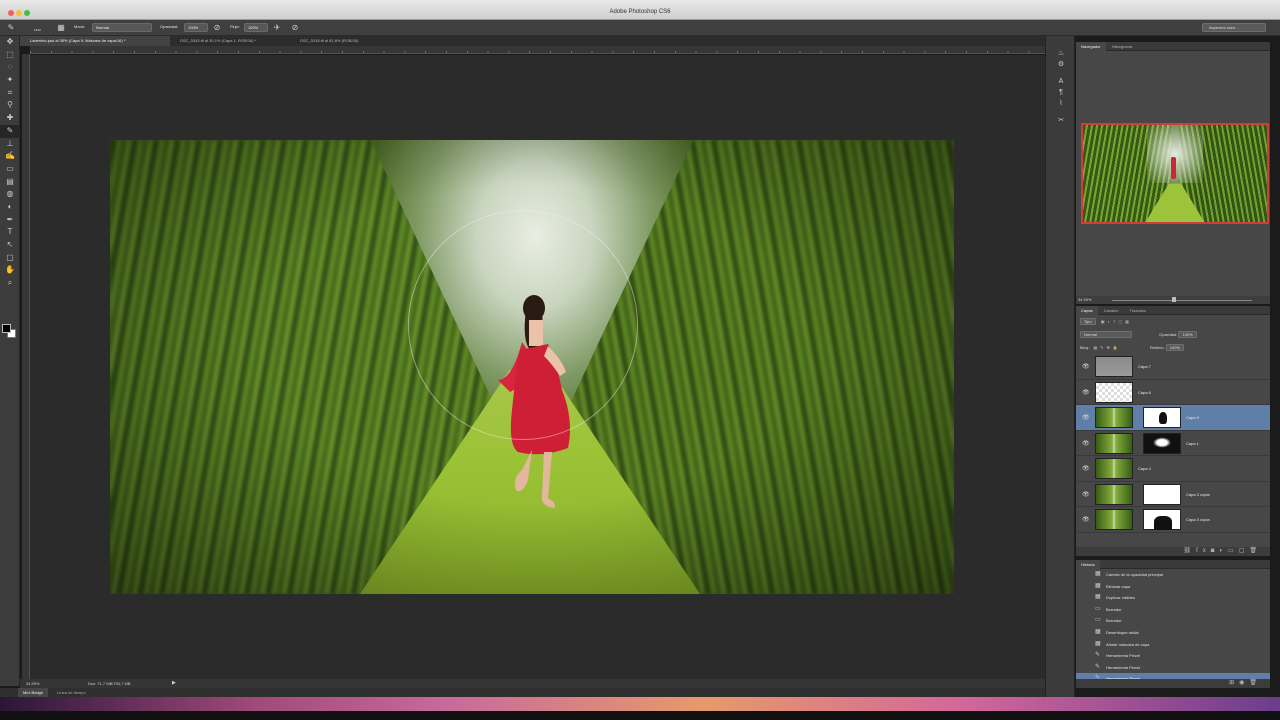 This screenshot has height=720, width=1280. What do you see at coordinates (10, 144) in the screenshot?
I see `clone-stamp-tool-icon: ⊥` at bounding box center [10, 144].